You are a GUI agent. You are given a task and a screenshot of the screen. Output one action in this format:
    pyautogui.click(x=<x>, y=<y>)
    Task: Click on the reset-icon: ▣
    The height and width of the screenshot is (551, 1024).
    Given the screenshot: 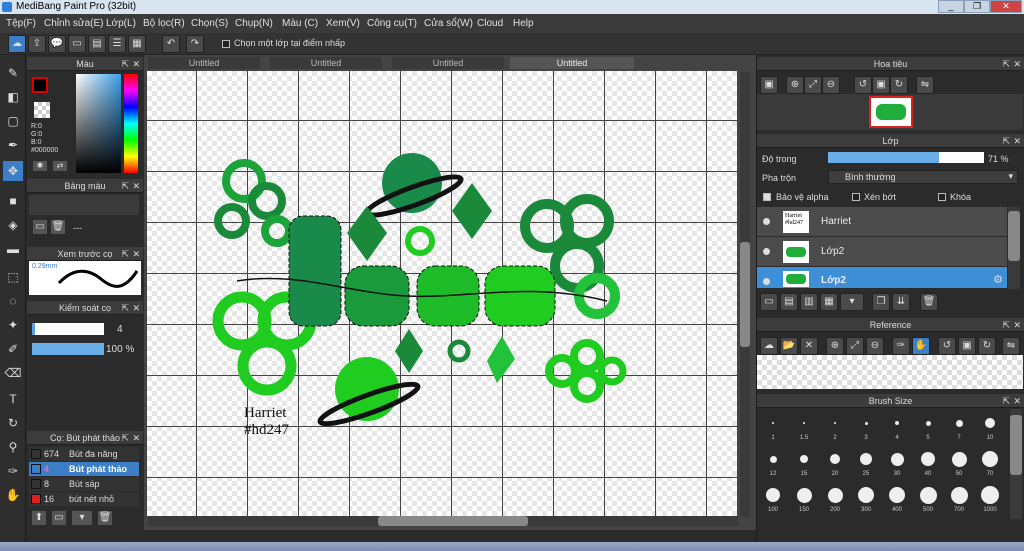 What is the action you would take?
    pyautogui.click(x=967, y=346)
    